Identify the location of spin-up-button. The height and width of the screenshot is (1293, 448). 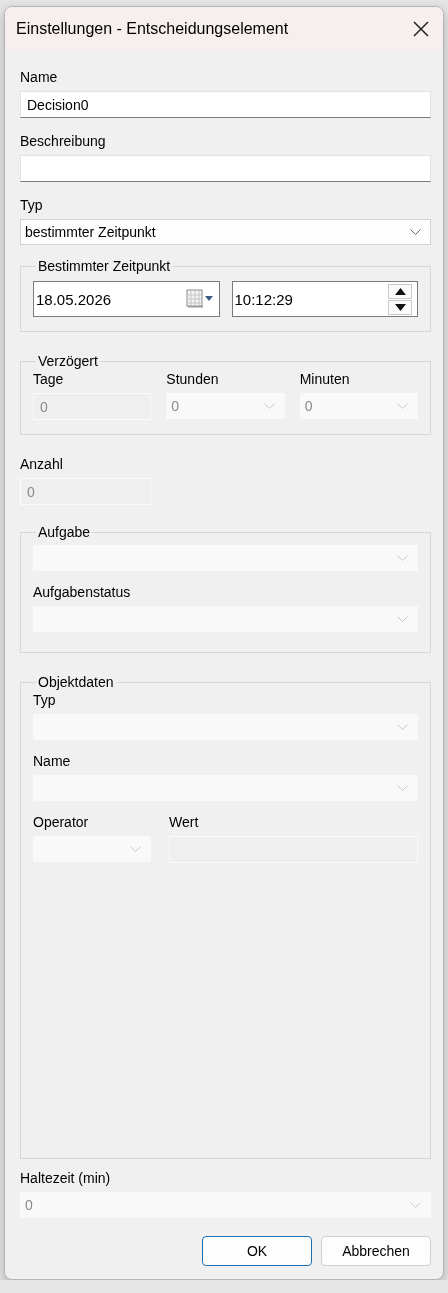
(400, 291).